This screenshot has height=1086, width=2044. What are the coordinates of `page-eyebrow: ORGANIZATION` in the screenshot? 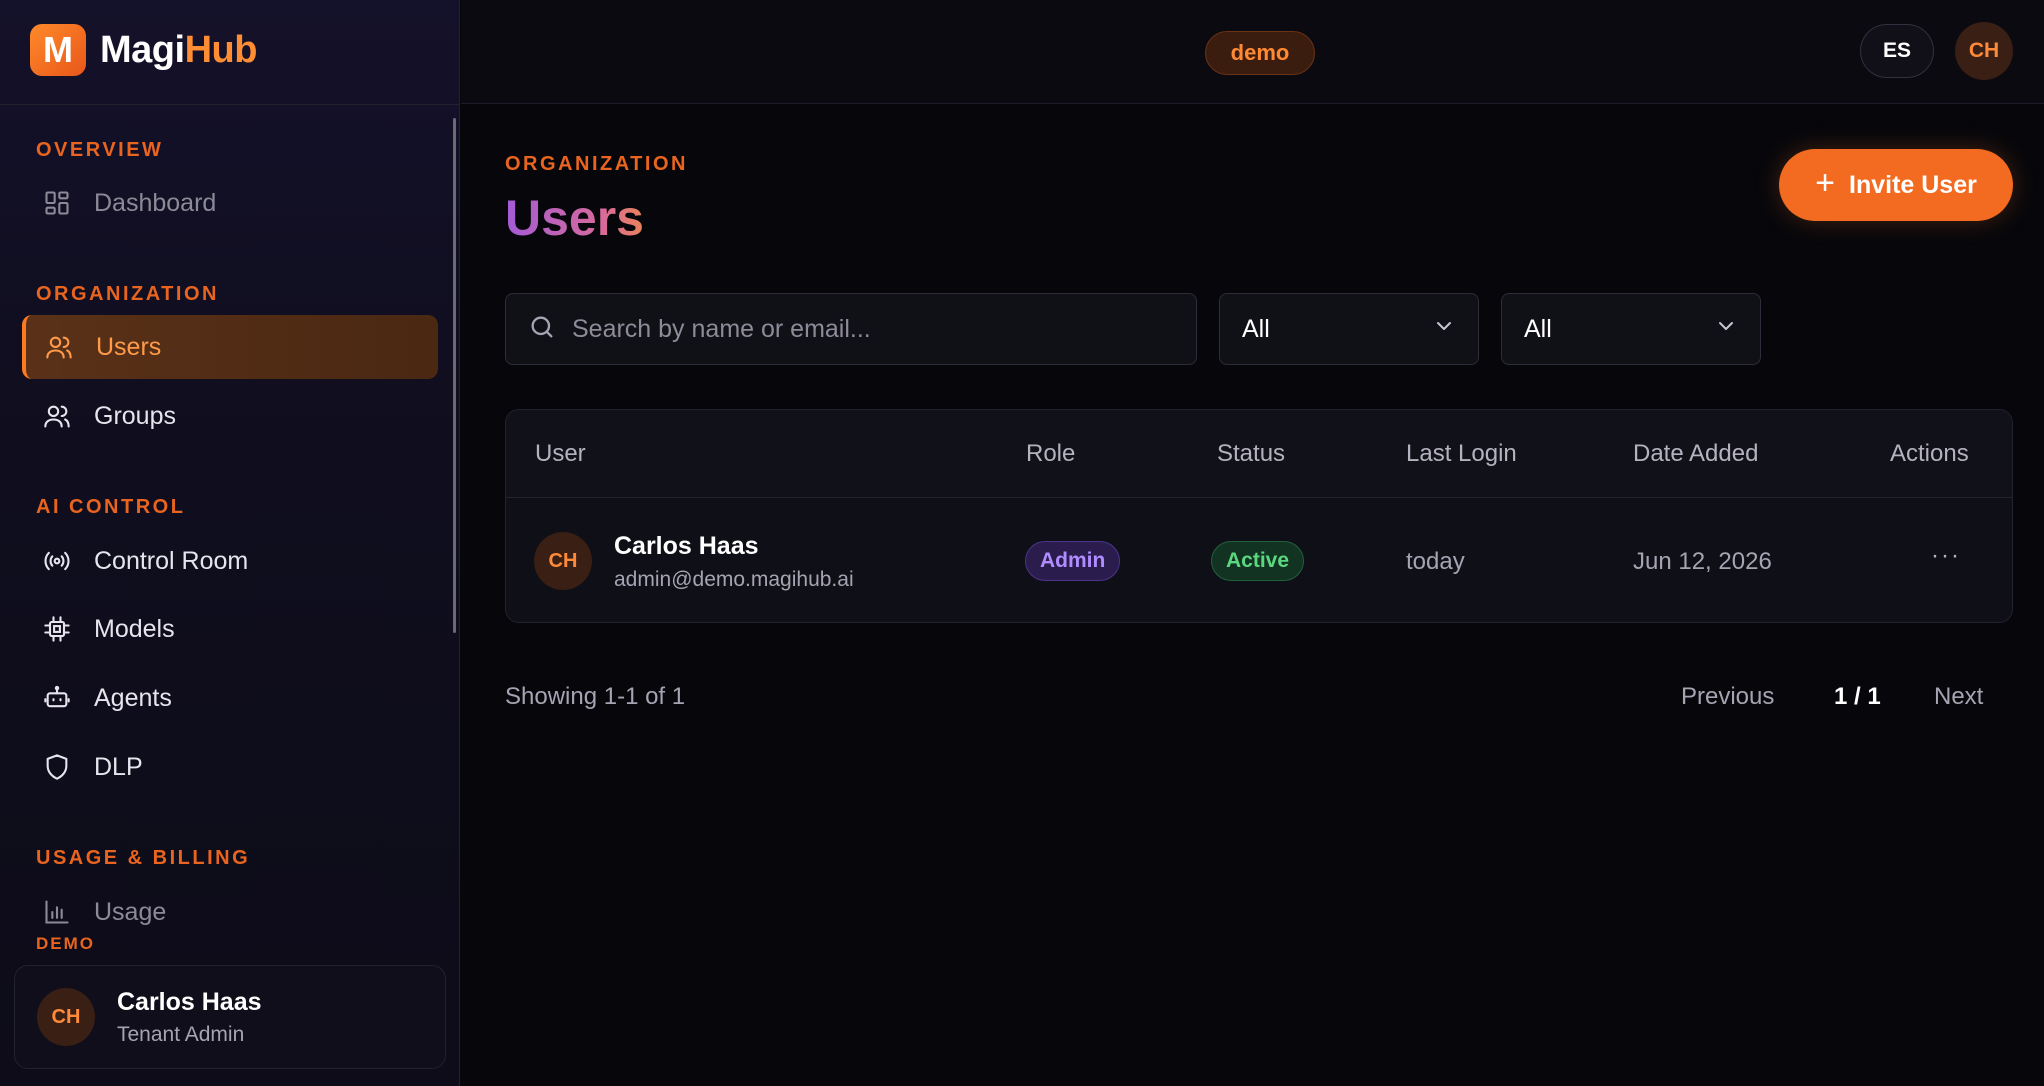 It's located at (596, 164).